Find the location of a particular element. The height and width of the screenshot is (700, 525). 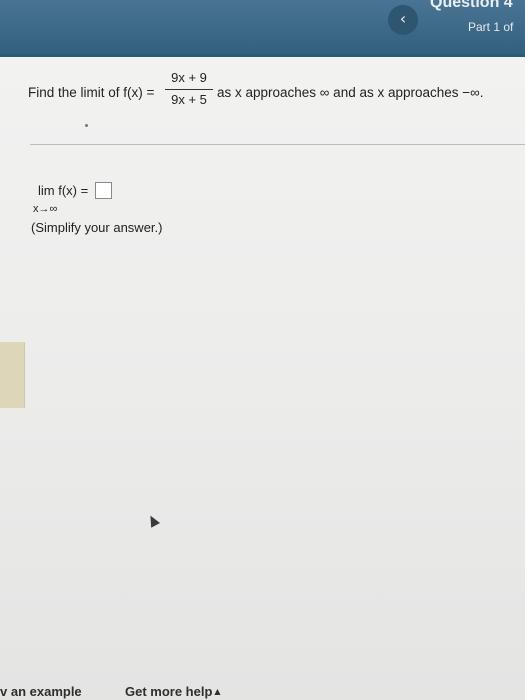

answer-input is located at coordinates (103, 190).